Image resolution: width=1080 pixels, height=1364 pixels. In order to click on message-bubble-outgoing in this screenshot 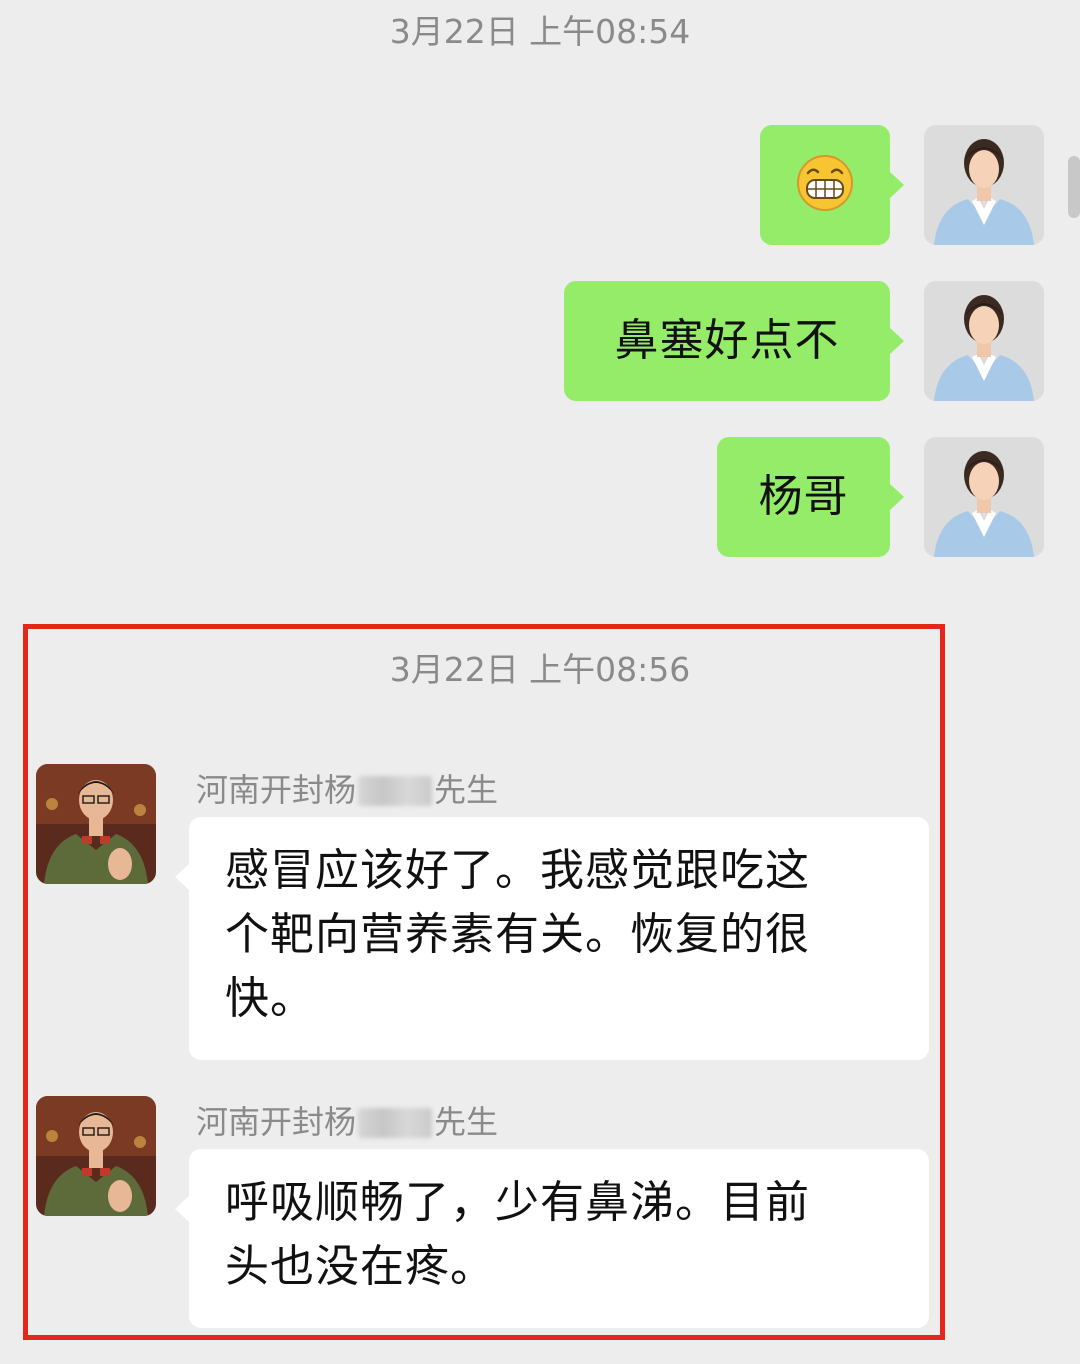, I will do `click(832, 185)`.